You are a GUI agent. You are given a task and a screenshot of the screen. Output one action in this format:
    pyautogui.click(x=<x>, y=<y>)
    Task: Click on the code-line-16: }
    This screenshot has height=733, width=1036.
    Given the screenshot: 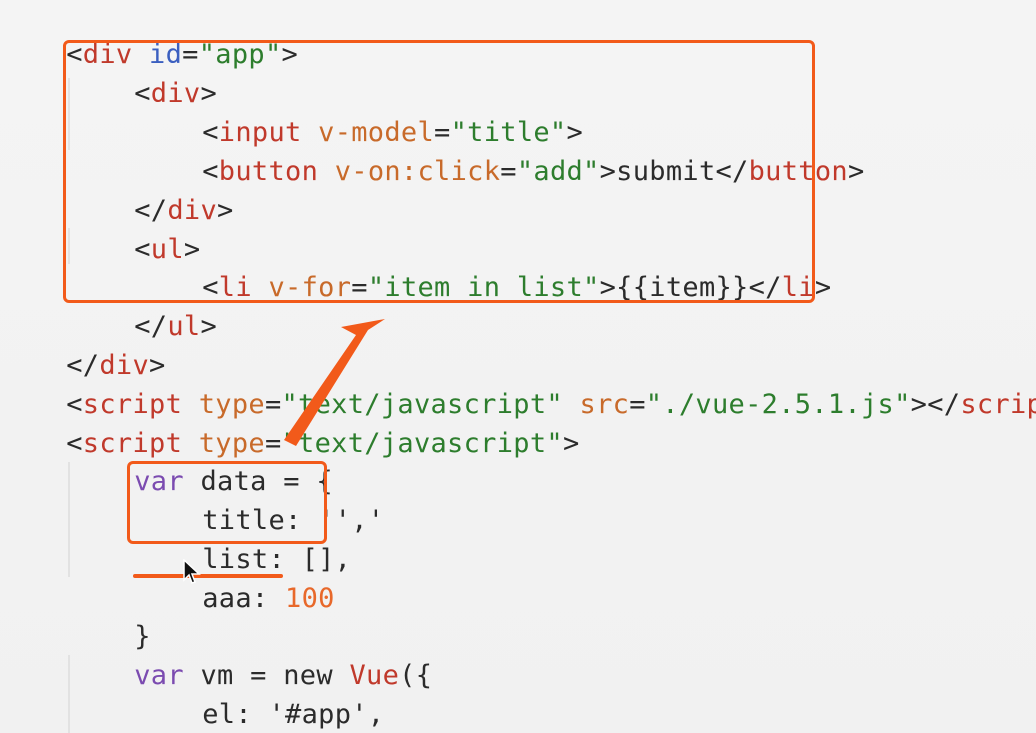 What is the action you would take?
    pyautogui.click(x=109, y=615)
    